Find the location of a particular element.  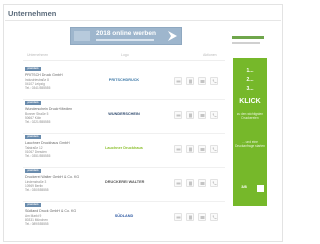

company-phone: Tel.: 0341/555555 is located at coordinates (38, 88).